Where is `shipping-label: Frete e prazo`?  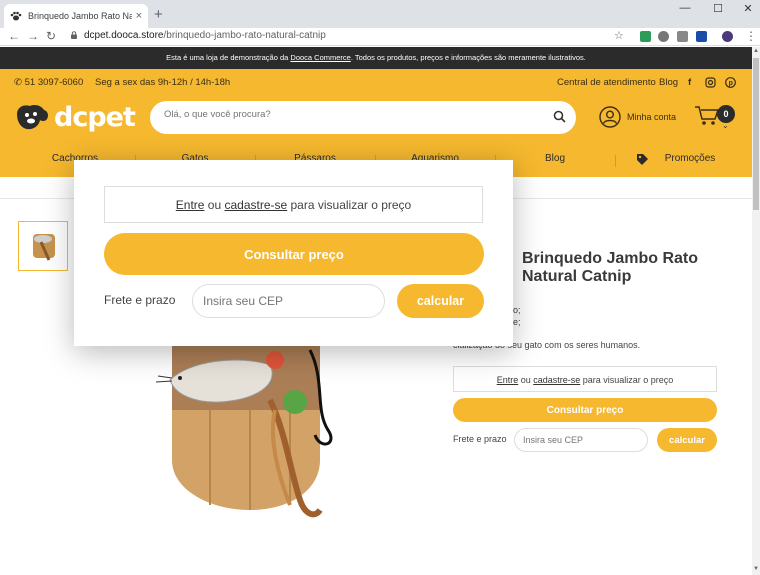 shipping-label: Frete e prazo is located at coordinates (480, 439).